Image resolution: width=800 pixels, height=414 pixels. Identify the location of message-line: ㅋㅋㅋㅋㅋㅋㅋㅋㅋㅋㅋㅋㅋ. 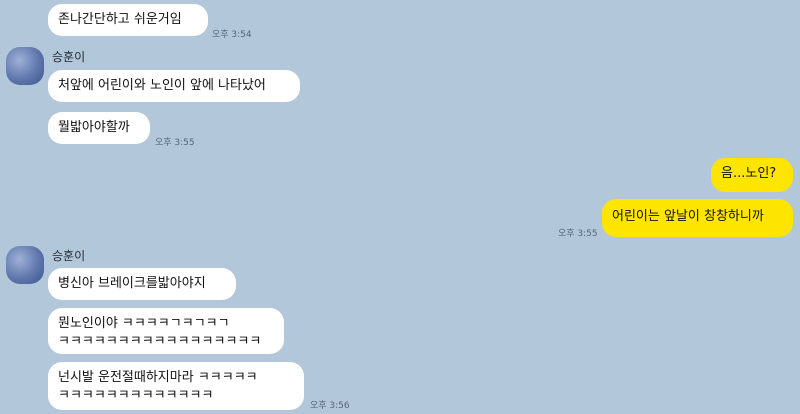
(136, 395).